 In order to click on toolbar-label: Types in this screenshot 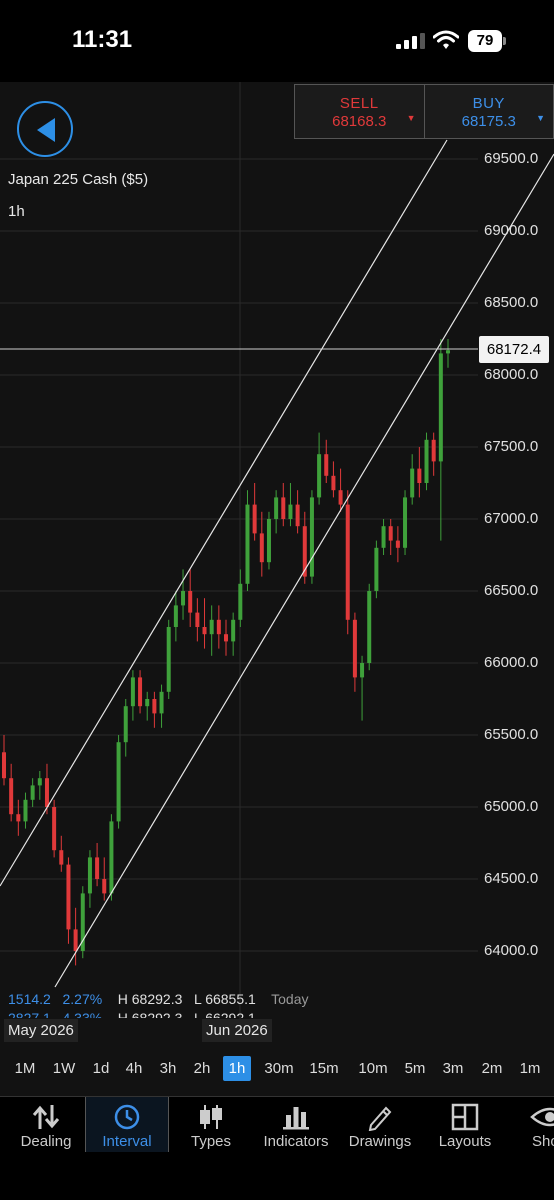, I will do `click(211, 1141)`.